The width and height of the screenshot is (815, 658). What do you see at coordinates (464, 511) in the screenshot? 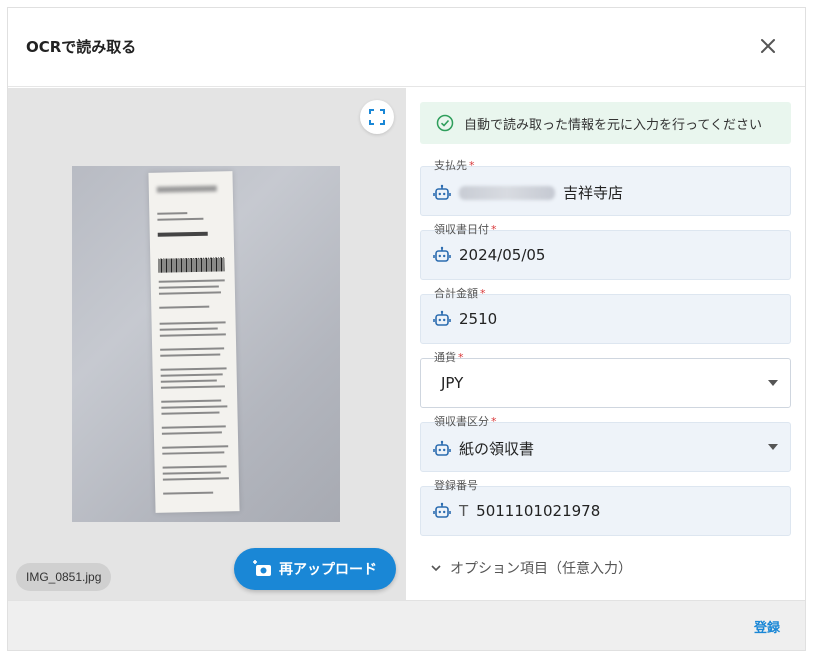
I see `registration-prefix: T` at bounding box center [464, 511].